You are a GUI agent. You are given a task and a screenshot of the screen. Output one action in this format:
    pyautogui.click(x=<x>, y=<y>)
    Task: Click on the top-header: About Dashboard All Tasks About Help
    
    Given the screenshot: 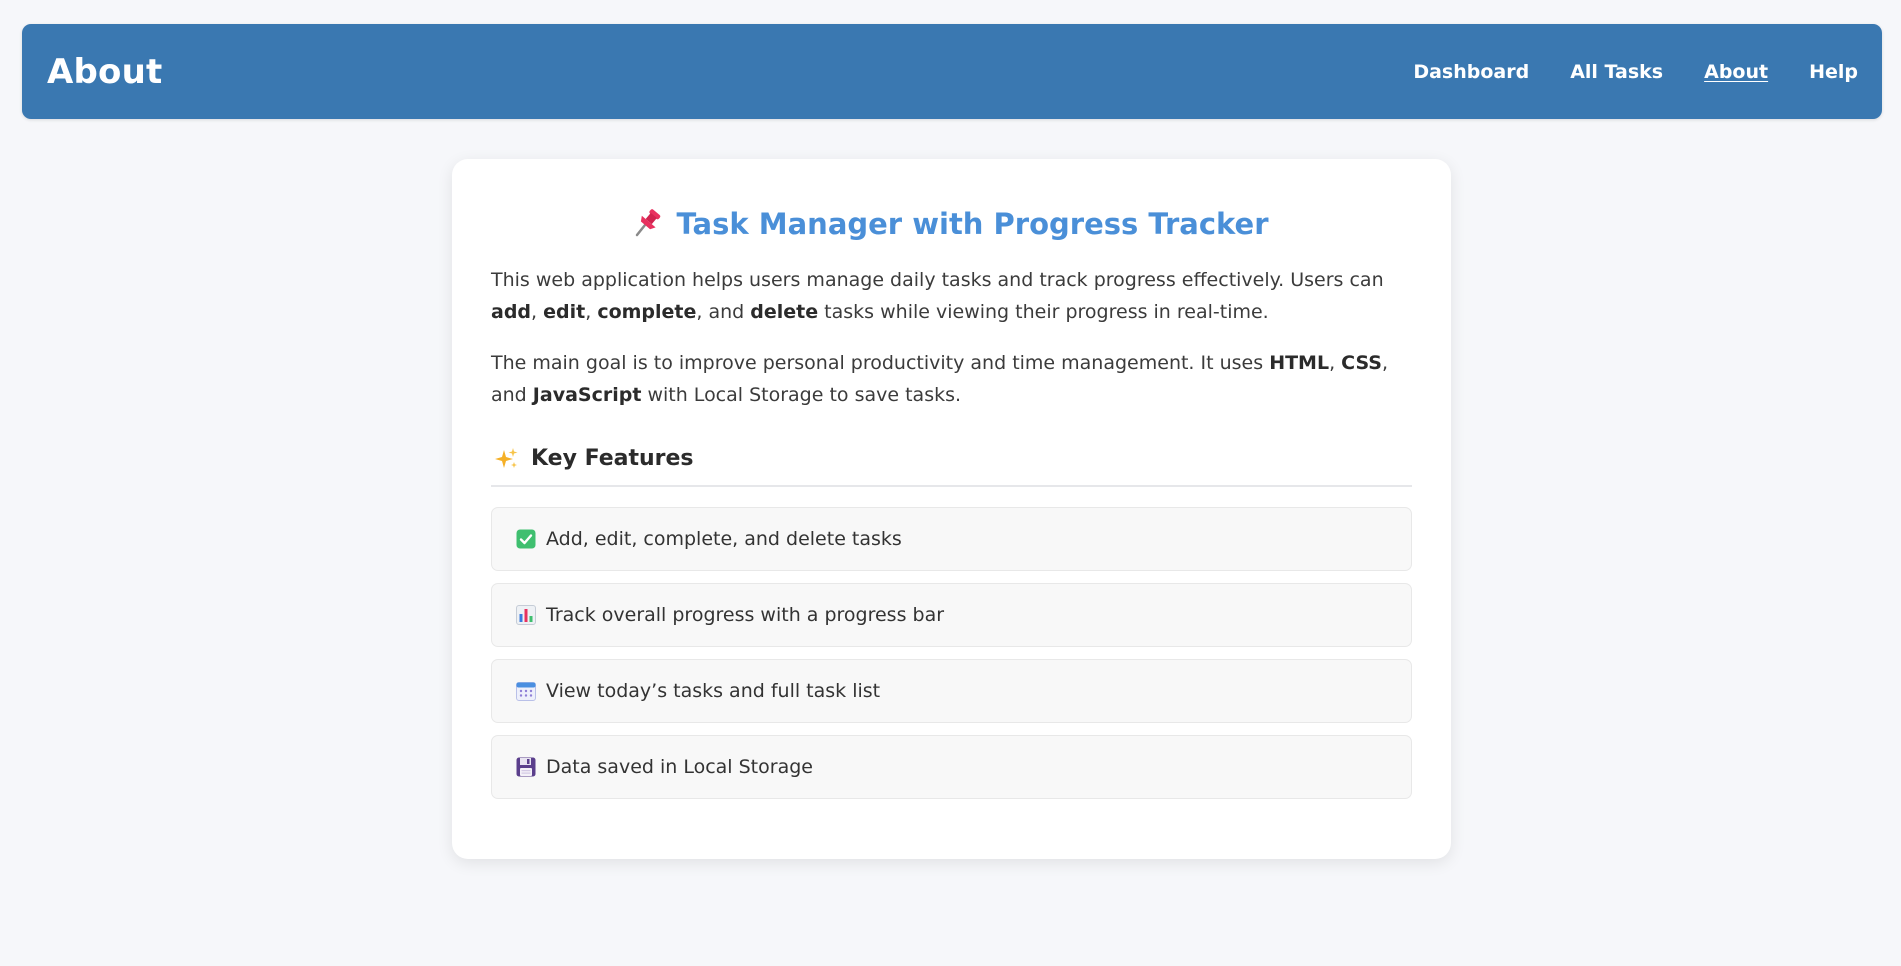 What is the action you would take?
    pyautogui.click(x=952, y=71)
    